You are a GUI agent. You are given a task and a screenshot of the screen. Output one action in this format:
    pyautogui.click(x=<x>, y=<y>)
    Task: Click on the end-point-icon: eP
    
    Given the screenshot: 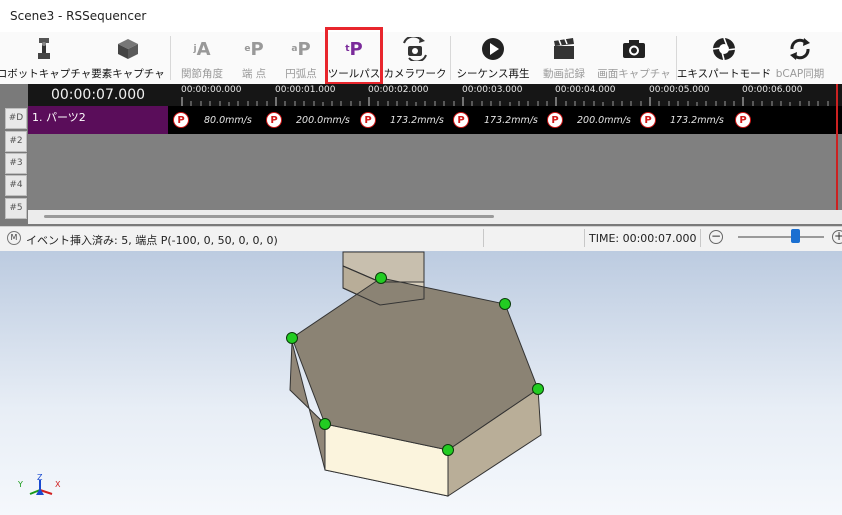 What is the action you would take?
    pyautogui.click(x=254, y=49)
    